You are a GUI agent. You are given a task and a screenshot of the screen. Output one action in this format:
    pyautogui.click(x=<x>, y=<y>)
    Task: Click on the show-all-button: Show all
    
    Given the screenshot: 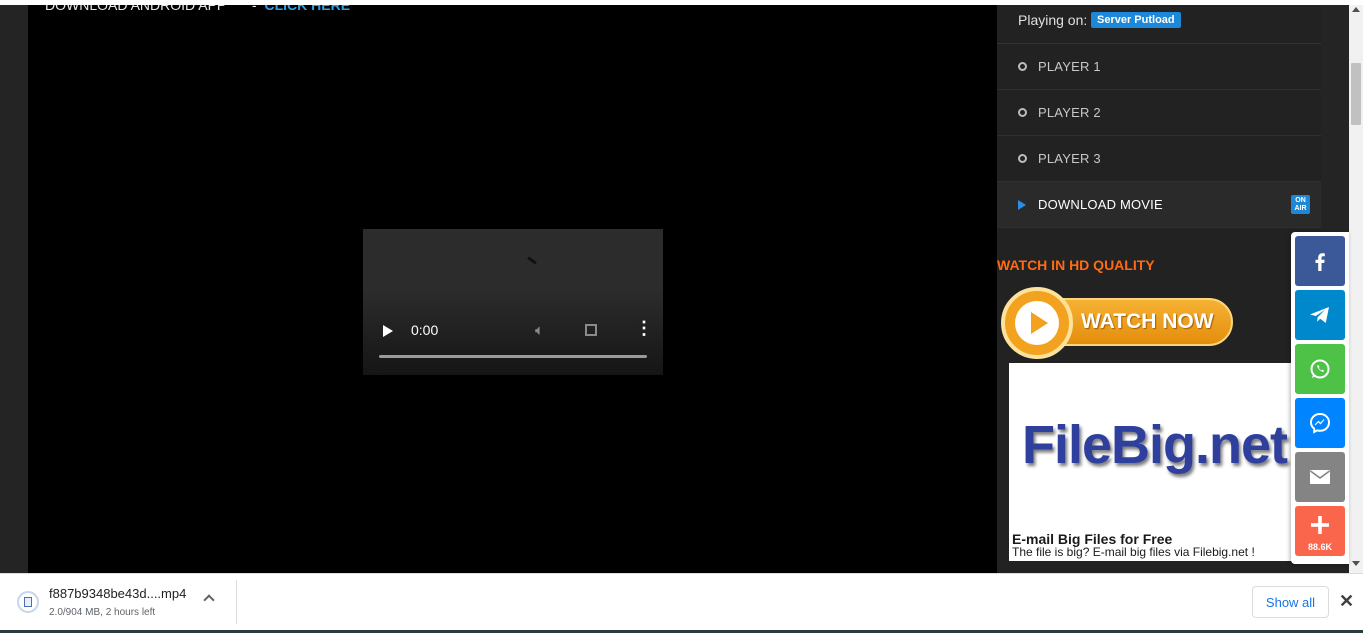 What is the action you would take?
    pyautogui.click(x=1290, y=602)
    